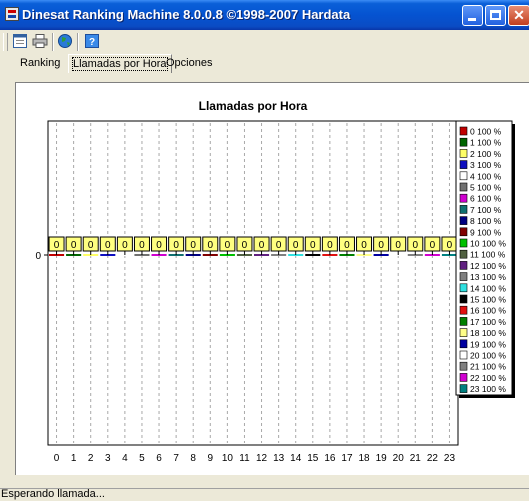  What do you see at coordinates (495, 15) in the screenshot?
I see `maximize-button` at bounding box center [495, 15].